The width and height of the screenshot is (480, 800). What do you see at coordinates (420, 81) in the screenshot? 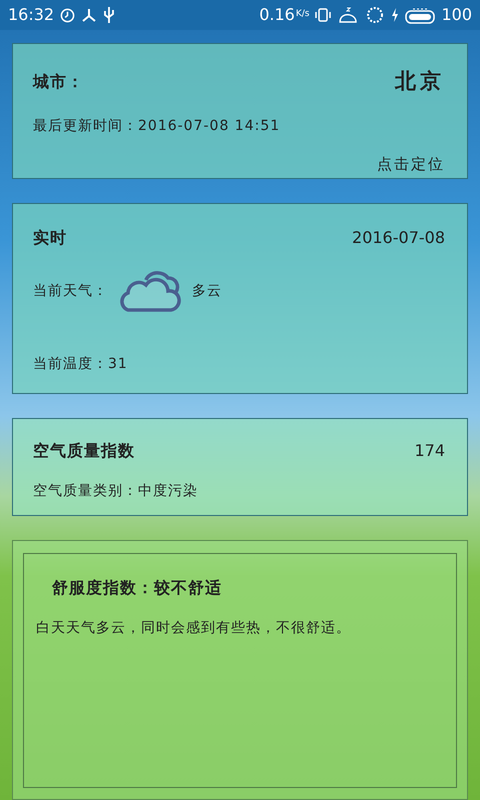
I see `city-name: 北京` at bounding box center [420, 81].